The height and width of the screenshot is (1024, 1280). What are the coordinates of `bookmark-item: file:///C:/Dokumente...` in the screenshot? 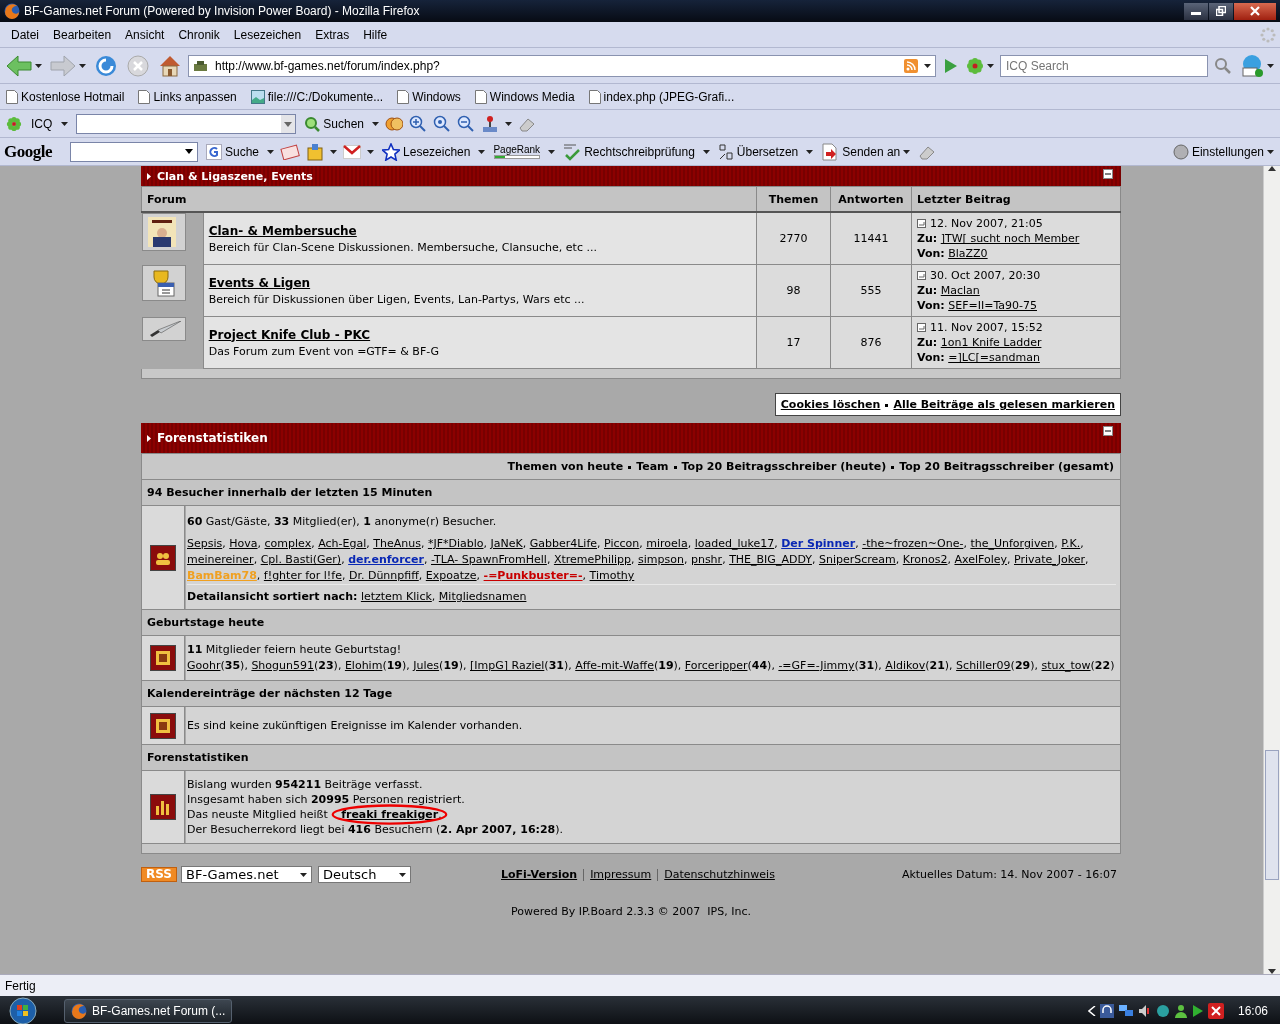 It's located at (317, 96).